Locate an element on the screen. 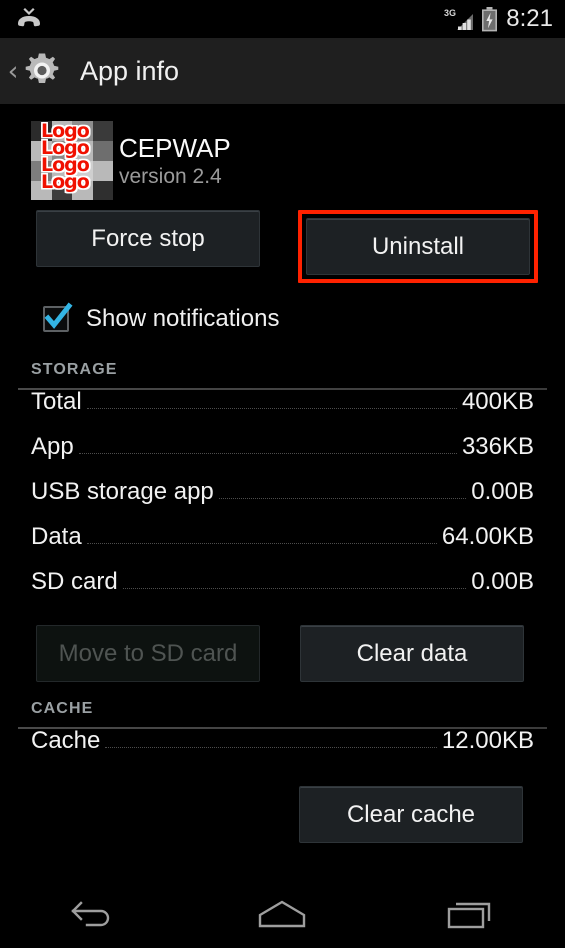 The image size is (565, 948). row-label: Cache is located at coordinates (66, 740).